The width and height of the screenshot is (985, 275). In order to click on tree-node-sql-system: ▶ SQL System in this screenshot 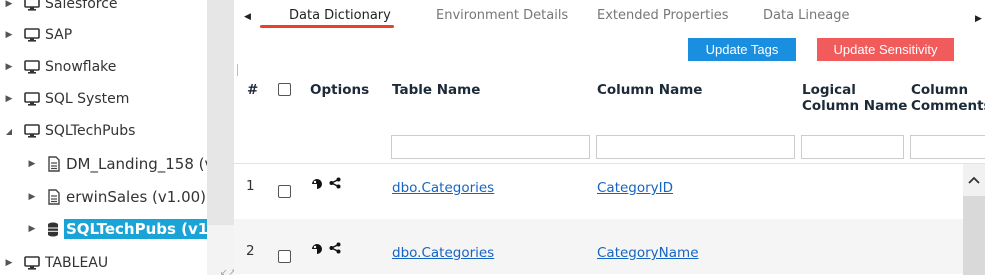, I will do `click(67, 99)`.